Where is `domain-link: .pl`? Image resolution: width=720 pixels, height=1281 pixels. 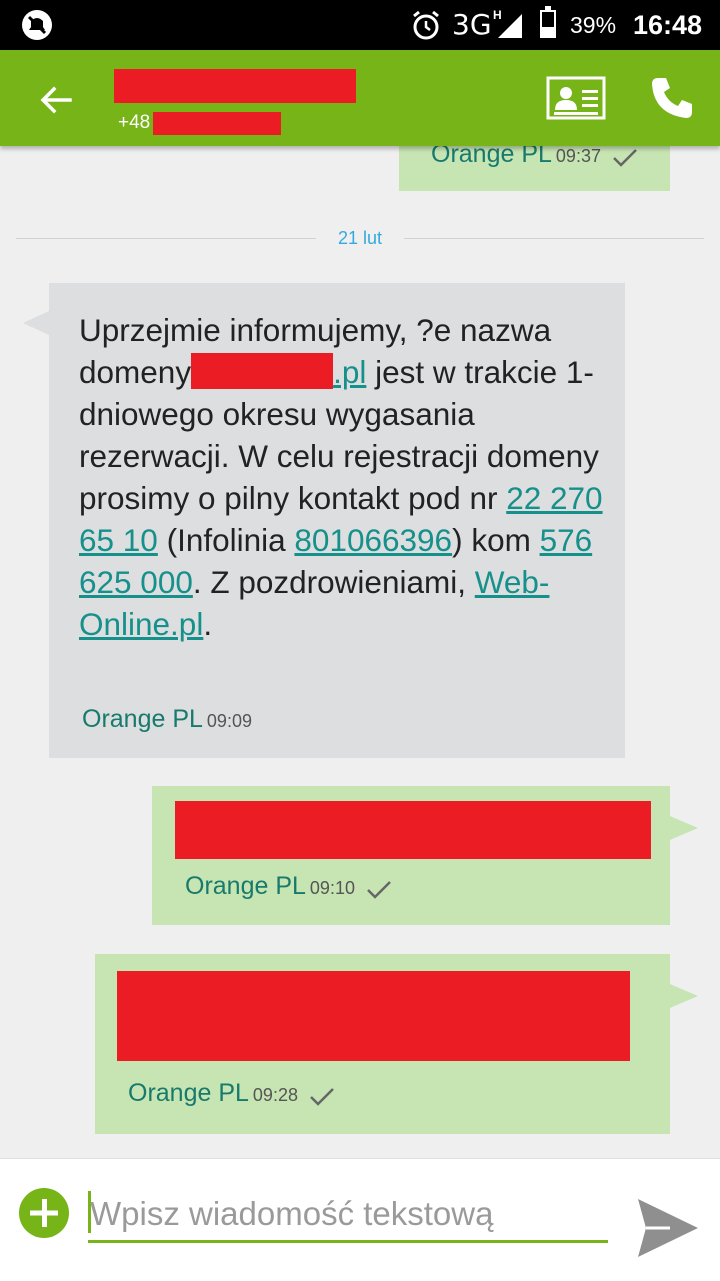 domain-link: .pl is located at coordinates (349, 372).